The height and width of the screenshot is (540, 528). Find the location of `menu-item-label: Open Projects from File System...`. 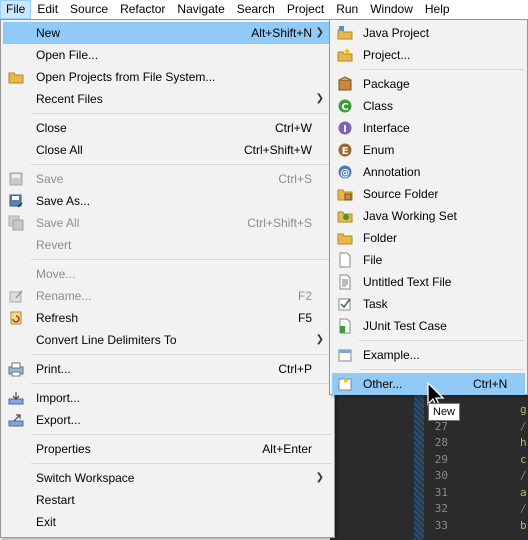

menu-item-label: Open Projects from File System... is located at coordinates (126, 77).